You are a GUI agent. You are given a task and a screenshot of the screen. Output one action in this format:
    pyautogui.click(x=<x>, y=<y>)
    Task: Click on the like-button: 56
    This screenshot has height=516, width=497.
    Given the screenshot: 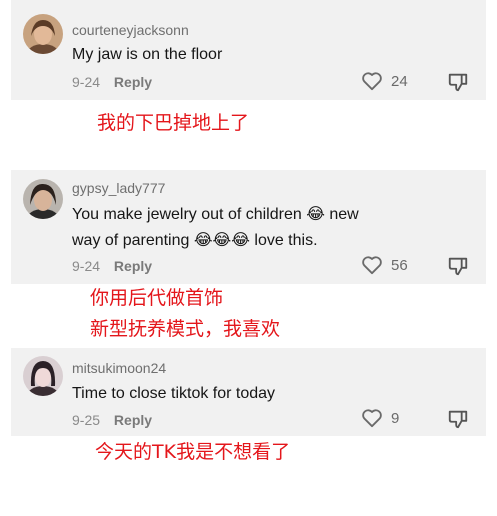 What is the action you would take?
    pyautogui.click(x=384, y=265)
    